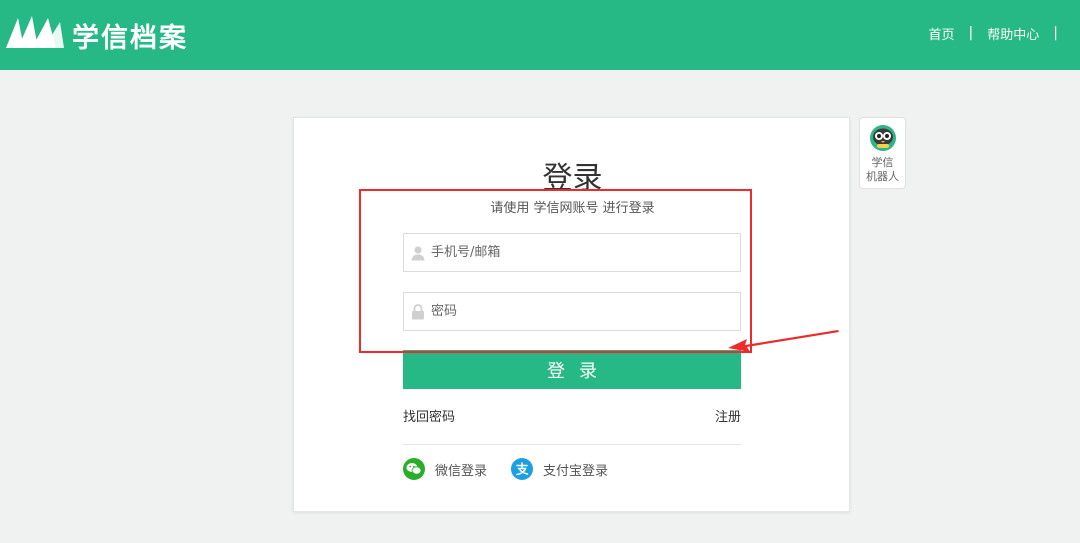 The height and width of the screenshot is (543, 1080). Describe the element at coordinates (35, 32) in the screenshot. I see `logo-icon` at that location.